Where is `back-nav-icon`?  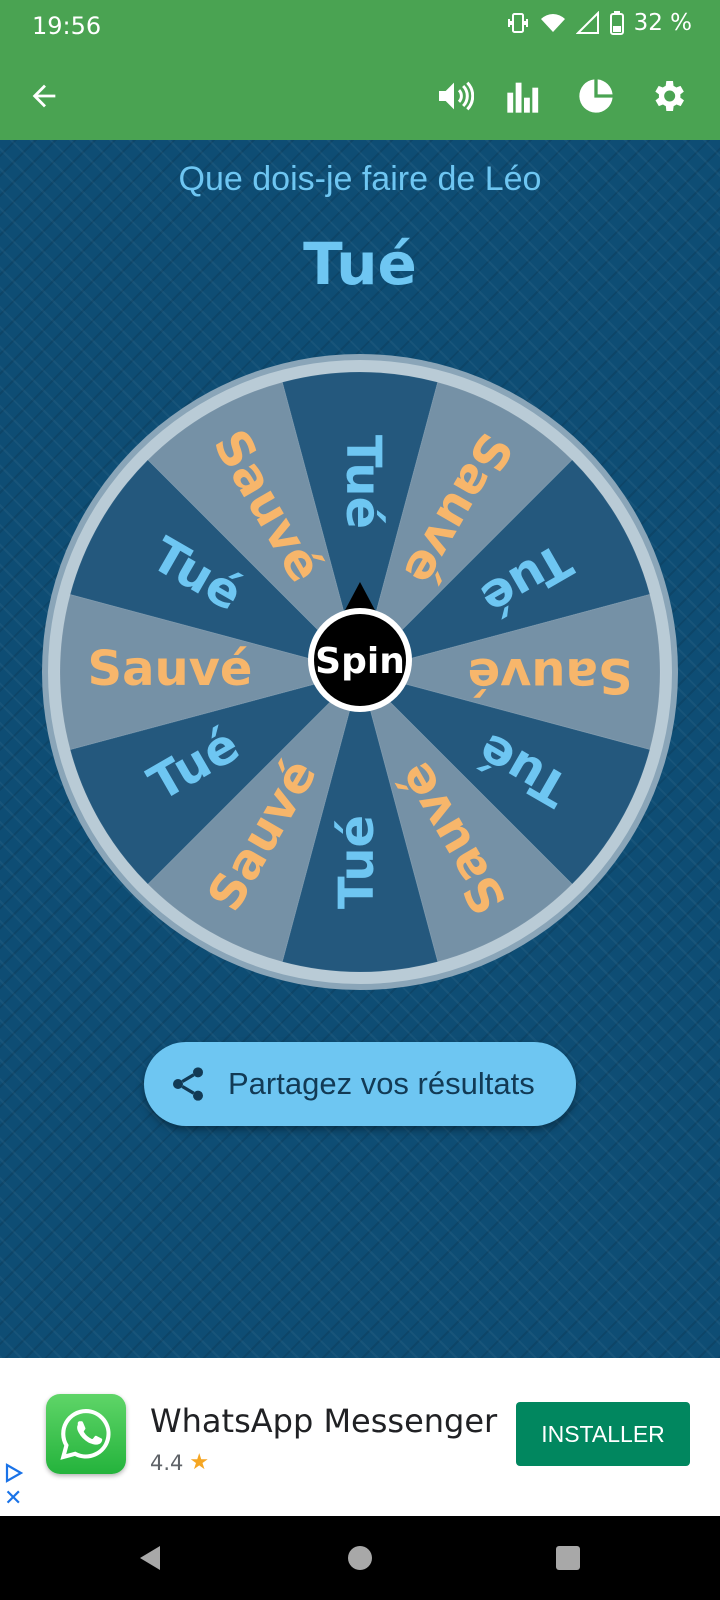
back-nav-icon is located at coordinates (150, 1558).